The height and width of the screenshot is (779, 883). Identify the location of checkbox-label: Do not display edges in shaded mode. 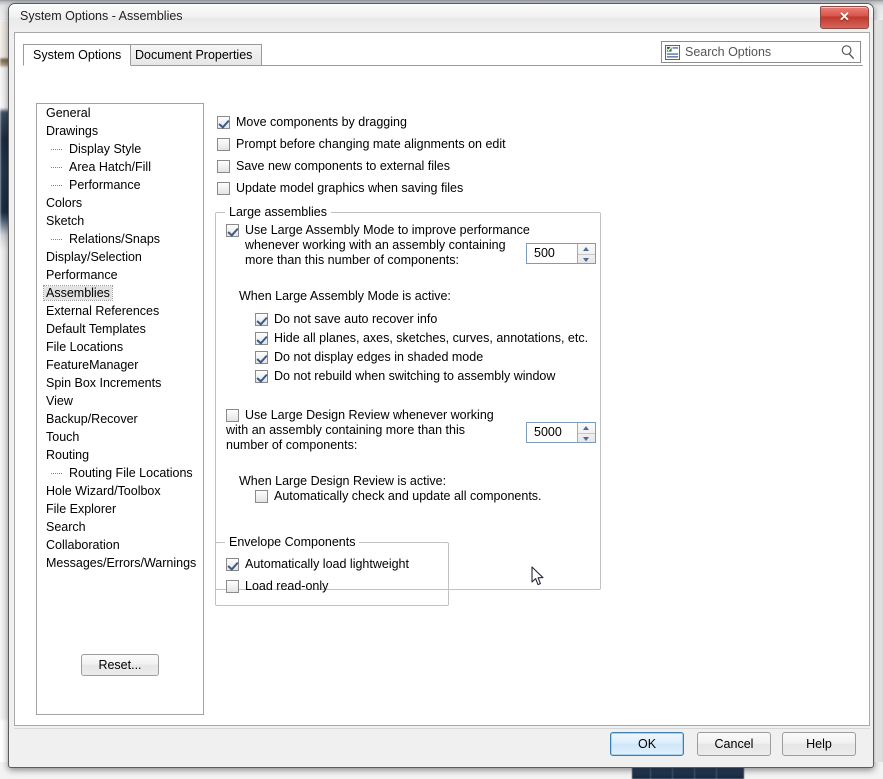
(379, 357).